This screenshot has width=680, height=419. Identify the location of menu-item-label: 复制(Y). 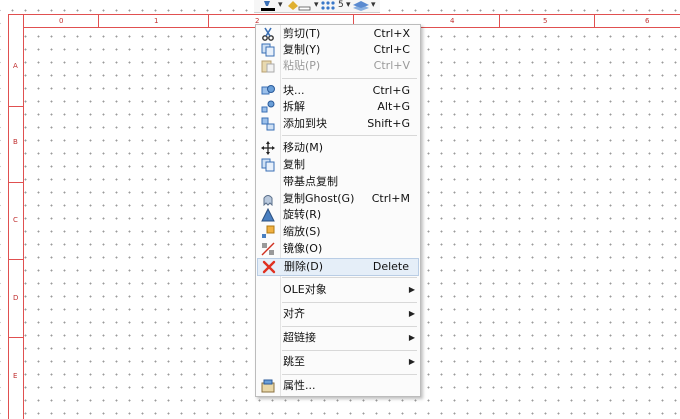
(302, 49).